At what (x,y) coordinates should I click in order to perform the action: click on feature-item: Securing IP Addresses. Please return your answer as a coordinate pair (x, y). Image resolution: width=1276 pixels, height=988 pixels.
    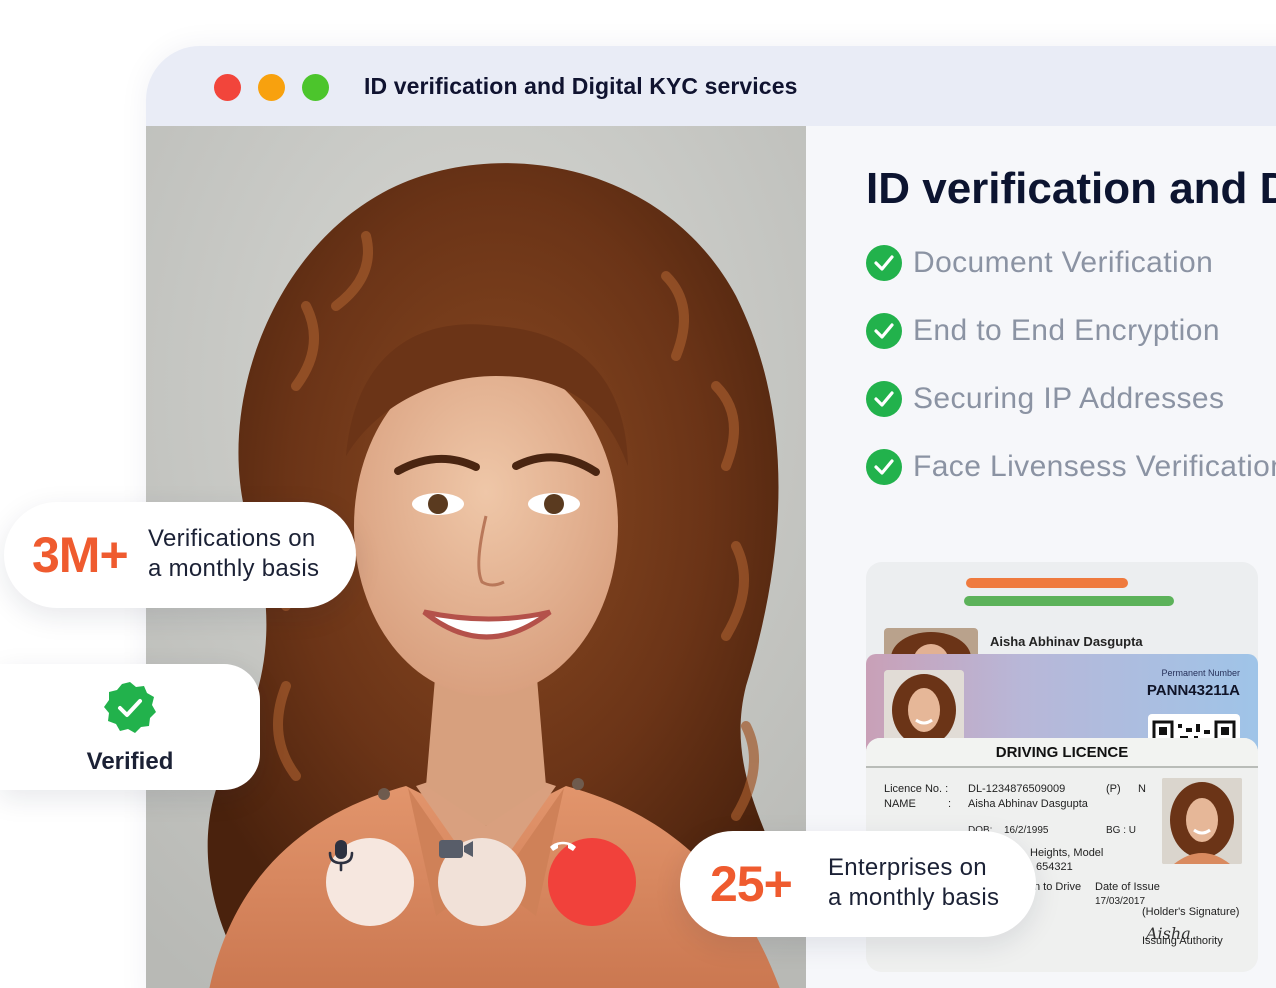
    Looking at the image, I should click on (1045, 399).